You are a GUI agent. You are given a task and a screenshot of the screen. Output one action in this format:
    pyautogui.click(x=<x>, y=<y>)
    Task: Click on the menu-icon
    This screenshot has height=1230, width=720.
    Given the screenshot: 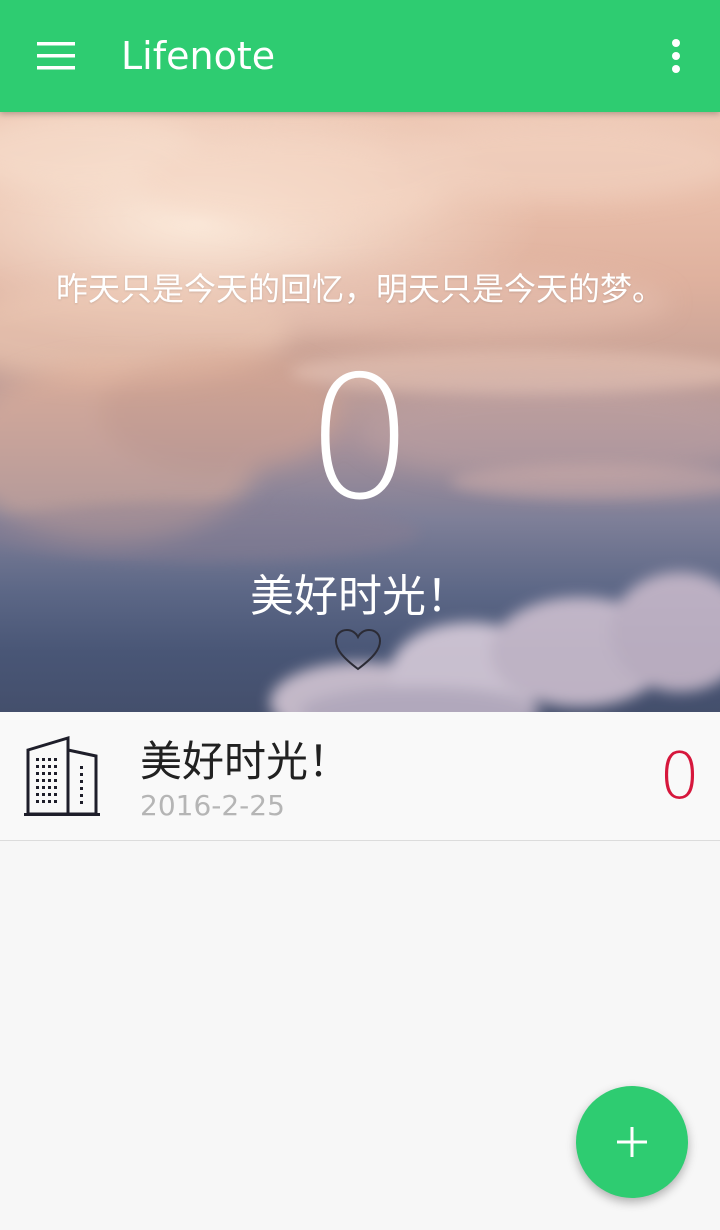 What is the action you would take?
    pyautogui.click(x=56, y=56)
    